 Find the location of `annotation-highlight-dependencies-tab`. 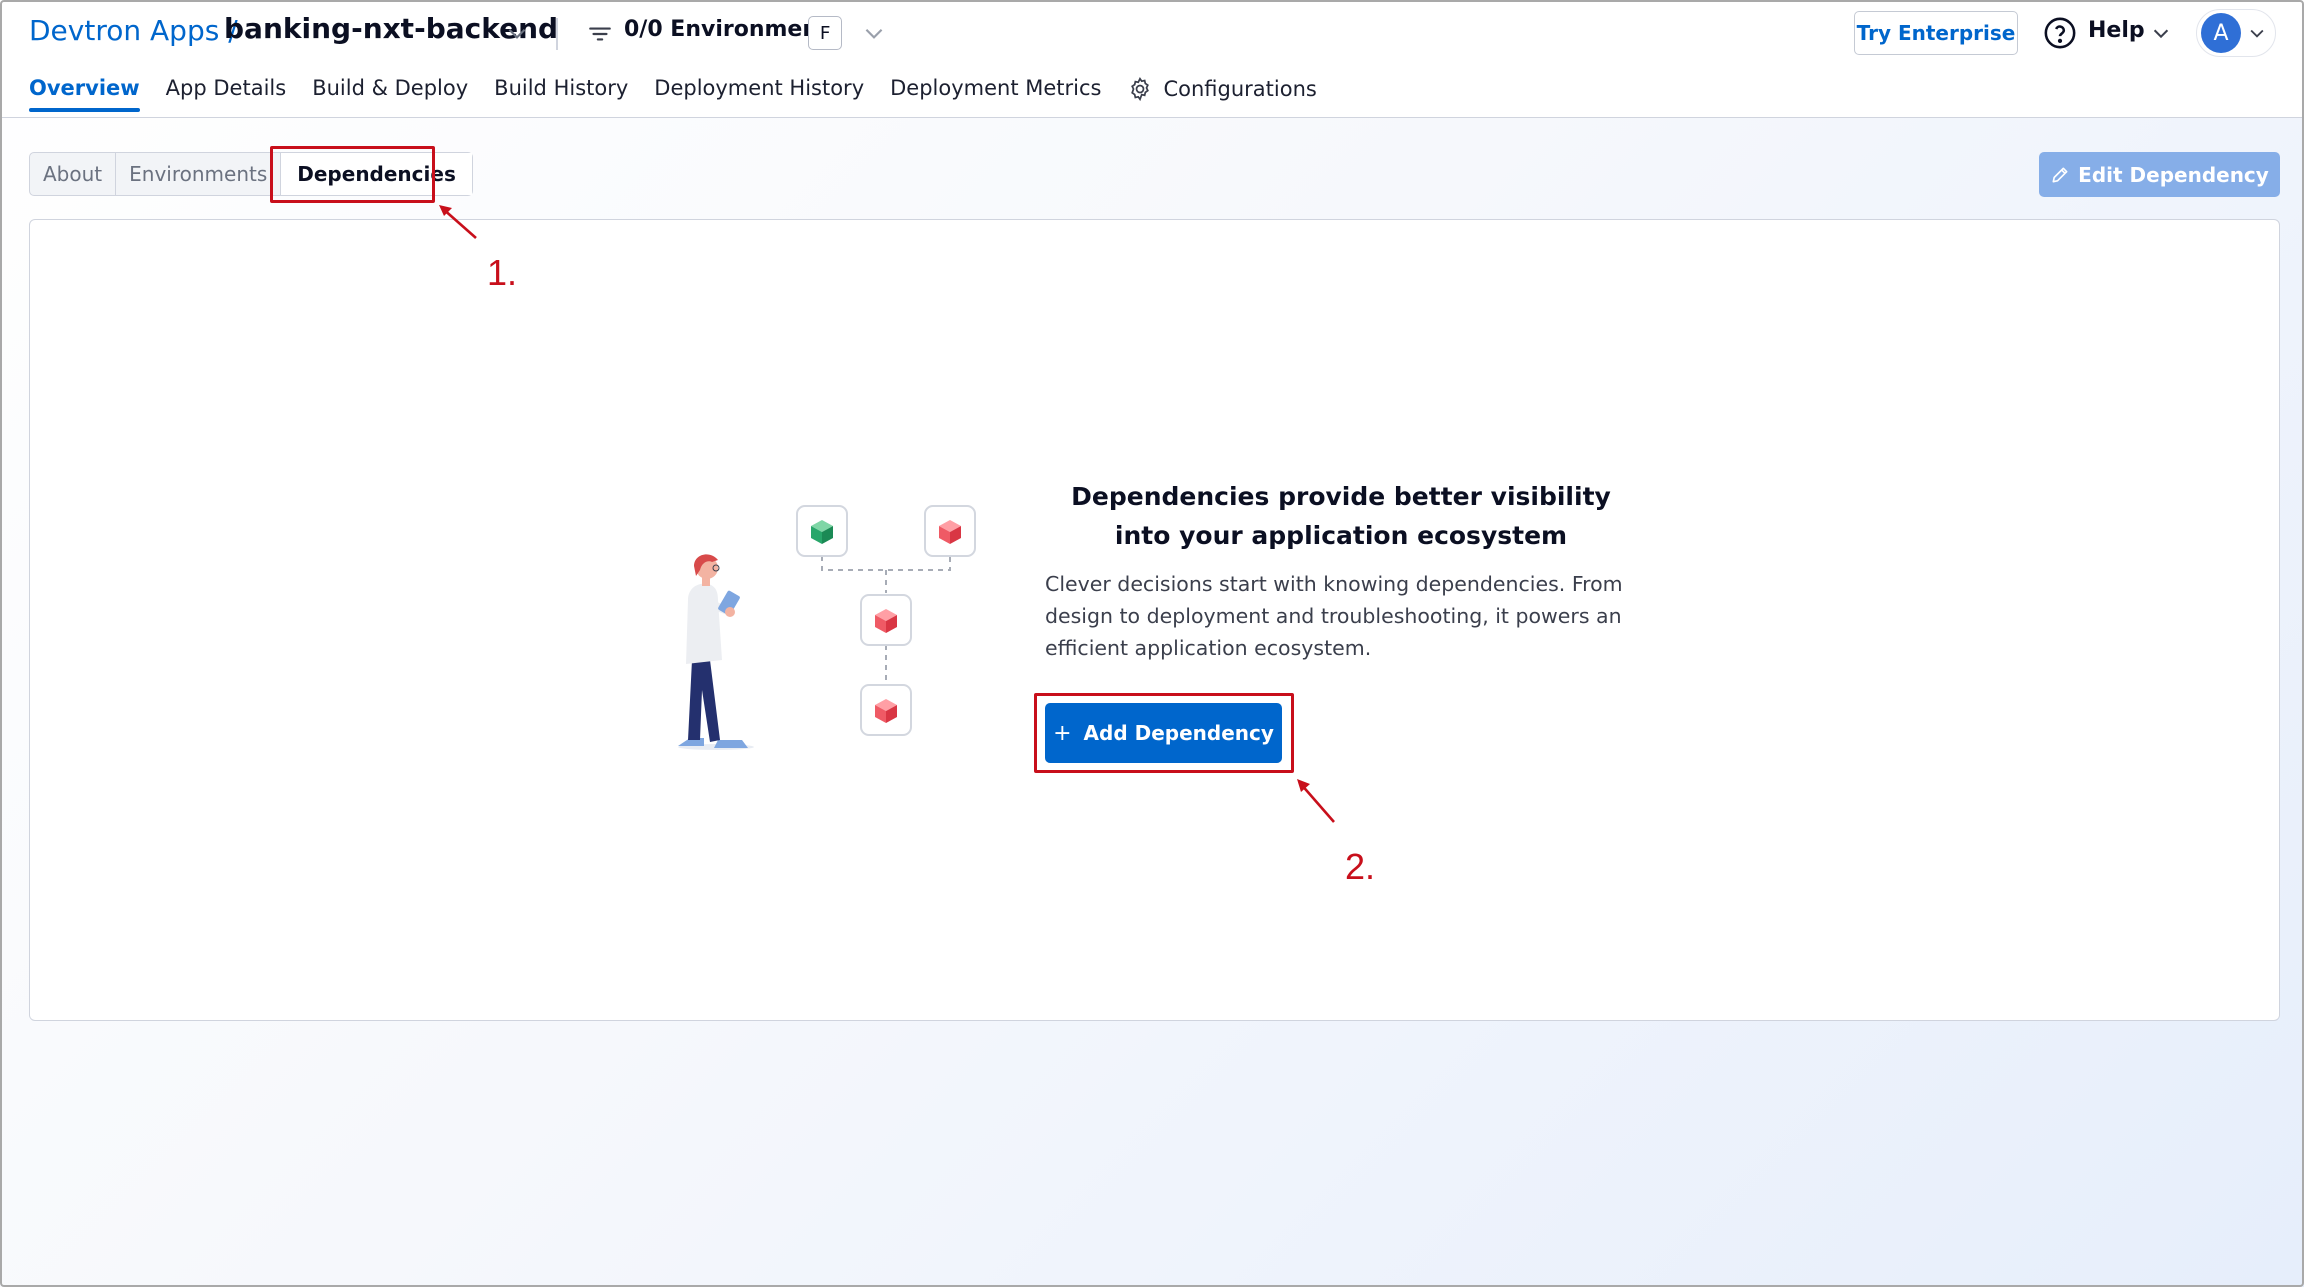

annotation-highlight-dependencies-tab is located at coordinates (352, 174).